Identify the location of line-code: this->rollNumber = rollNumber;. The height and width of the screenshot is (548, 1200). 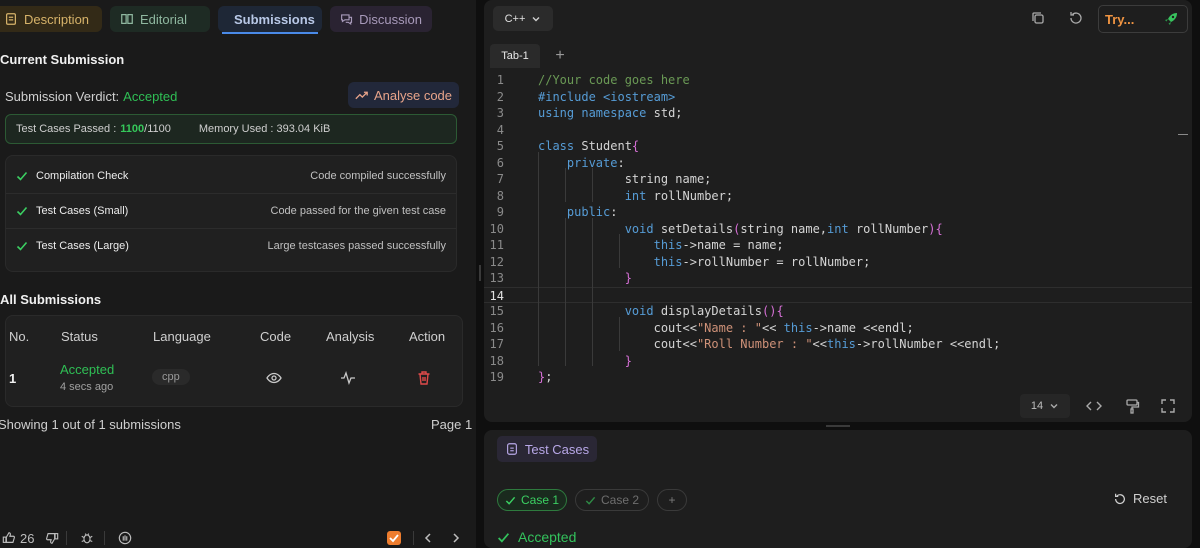
(762, 261).